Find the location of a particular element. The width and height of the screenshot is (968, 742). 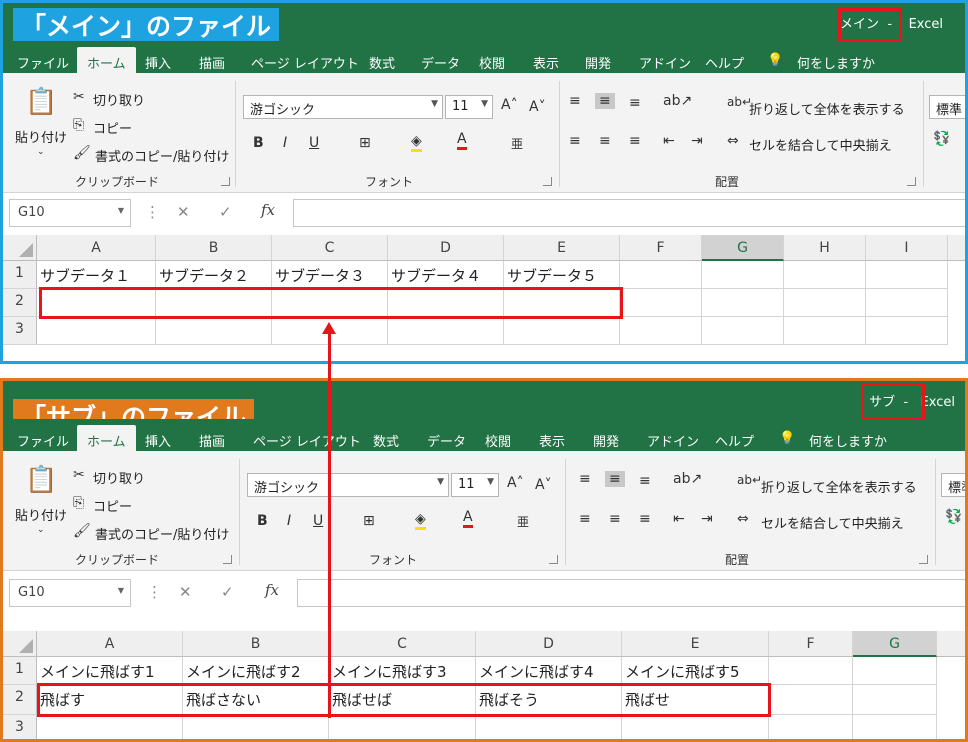

tab-formulas: 数式 is located at coordinates (382, 62).